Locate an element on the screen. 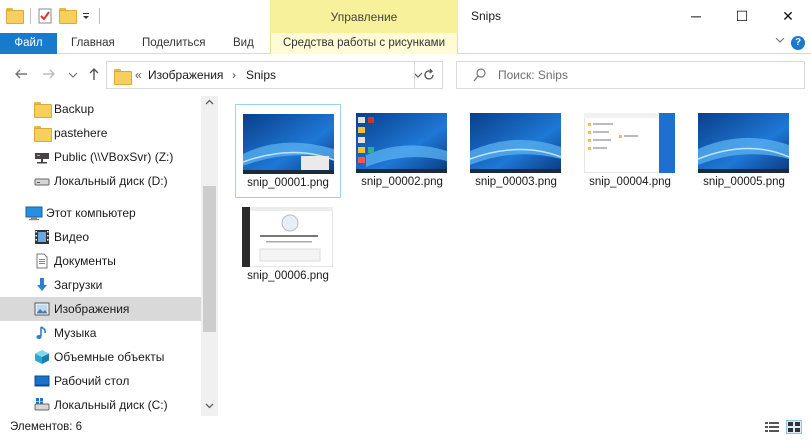 The height and width of the screenshot is (440, 811). sidebar-item-label: Локальный диск (D:) is located at coordinates (111, 181).